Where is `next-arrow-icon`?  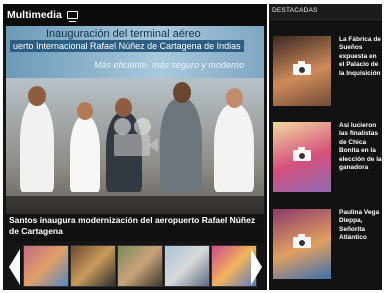 next-arrow-icon is located at coordinates (256, 267).